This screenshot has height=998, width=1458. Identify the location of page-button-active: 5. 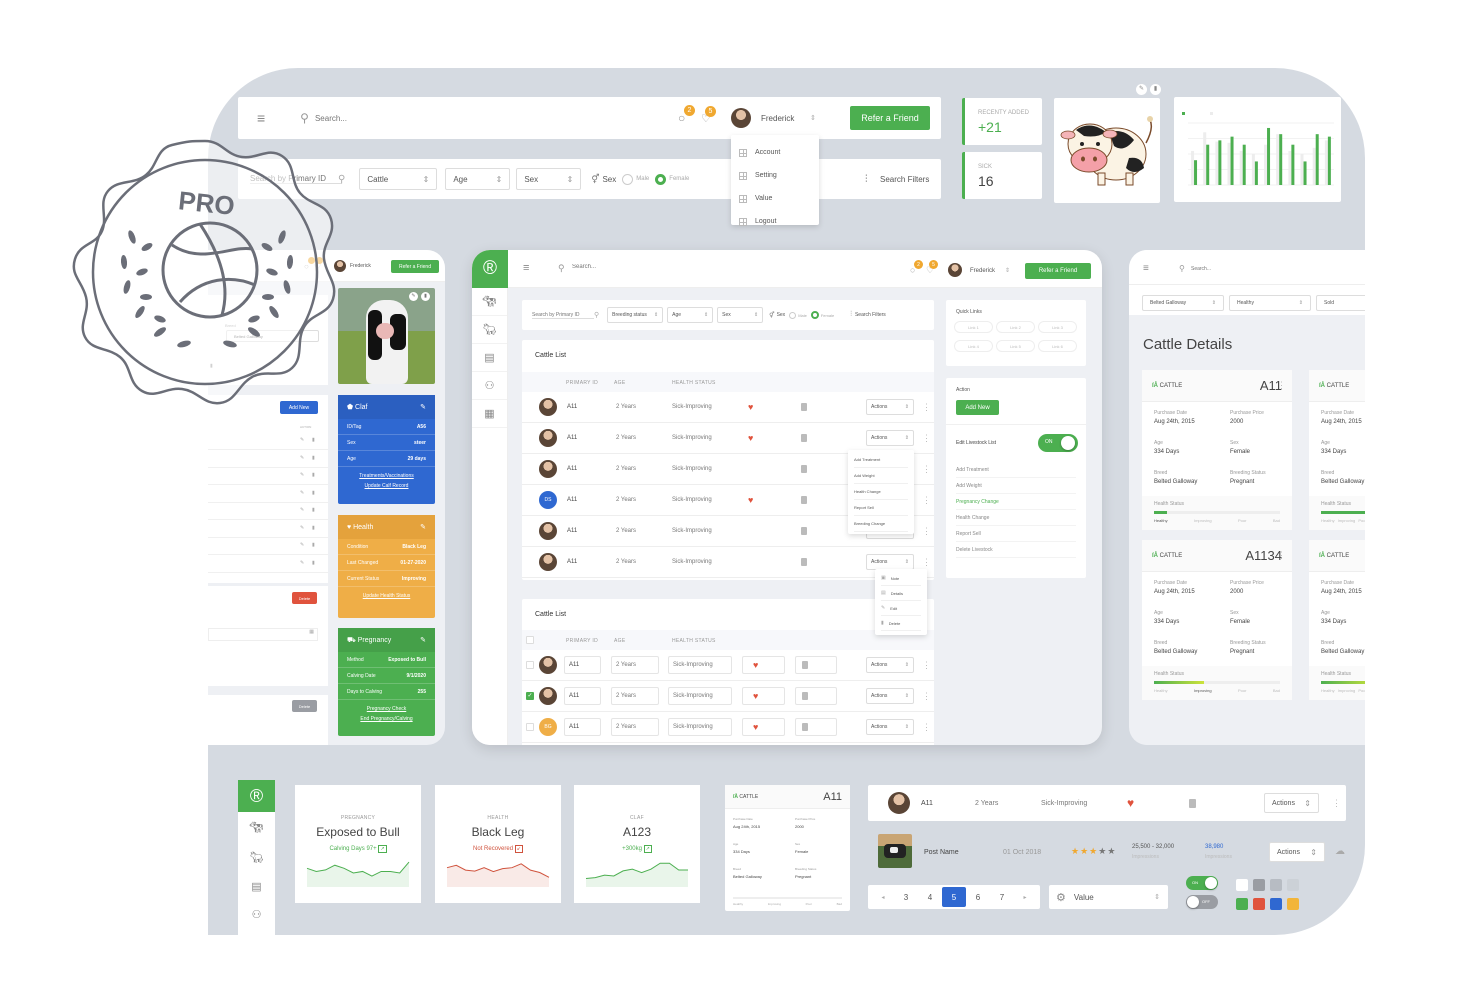
(954, 897).